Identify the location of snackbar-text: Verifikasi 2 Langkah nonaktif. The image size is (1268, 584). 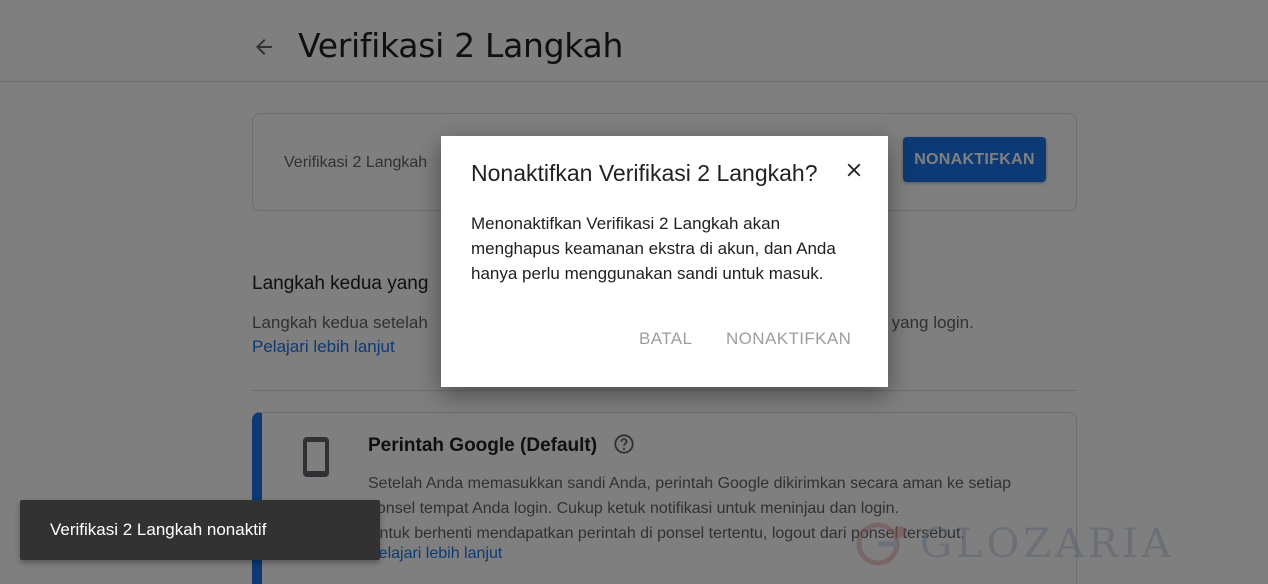
(158, 529).